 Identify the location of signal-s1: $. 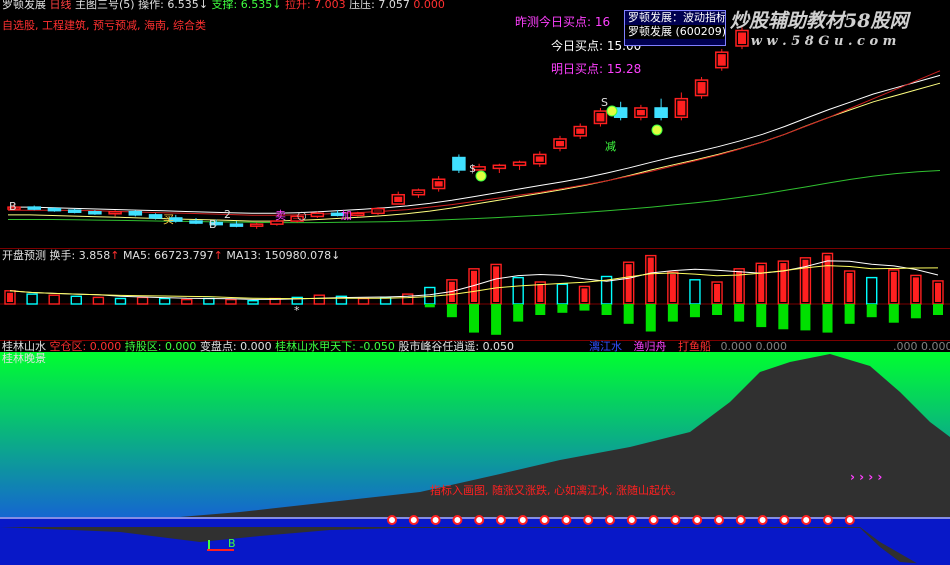
(472, 168).